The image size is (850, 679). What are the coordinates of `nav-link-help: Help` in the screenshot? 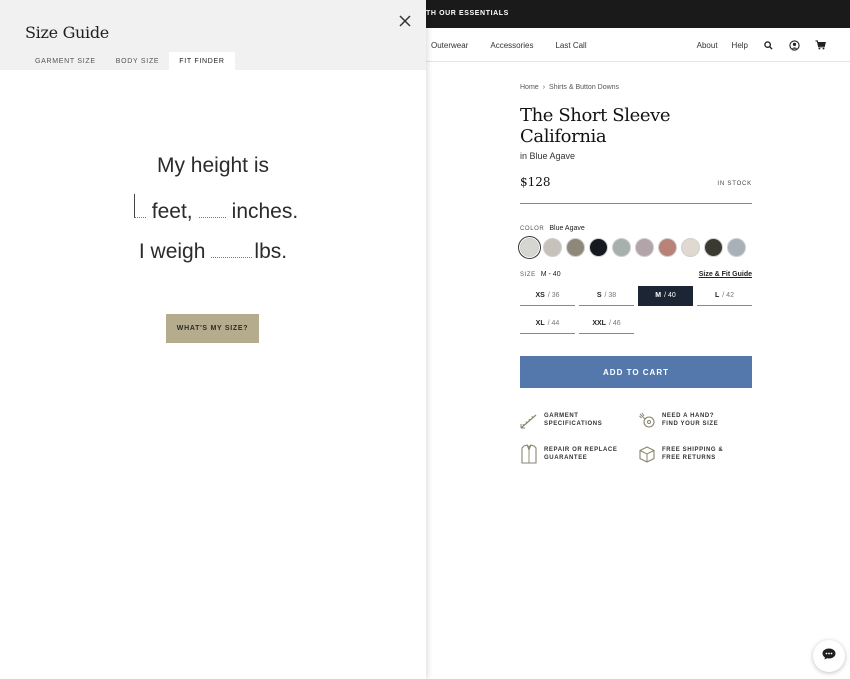 It's located at (740, 45).